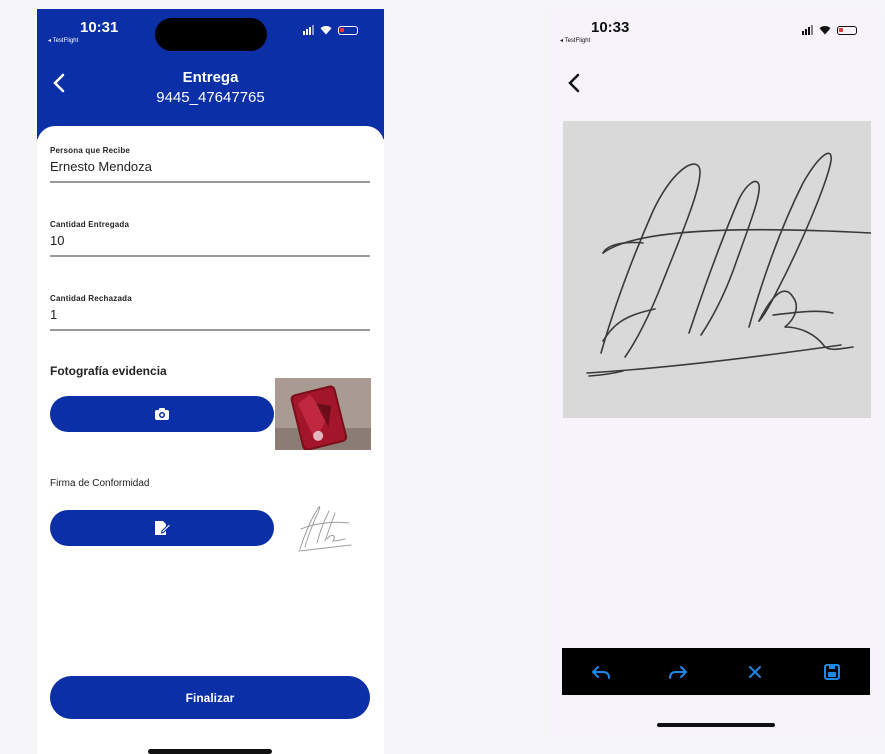 The width and height of the screenshot is (885, 754). What do you see at coordinates (715, 31) in the screenshot?
I see `status-bar: 10:33 ◂ TestFlight` at bounding box center [715, 31].